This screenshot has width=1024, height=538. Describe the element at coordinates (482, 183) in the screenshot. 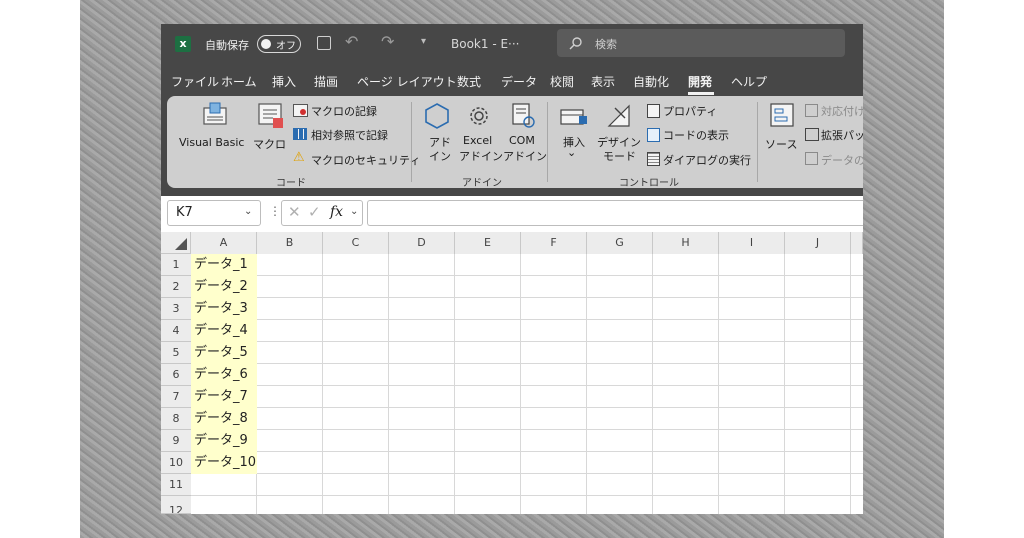

I see `addins-group-label: アドイン` at that location.